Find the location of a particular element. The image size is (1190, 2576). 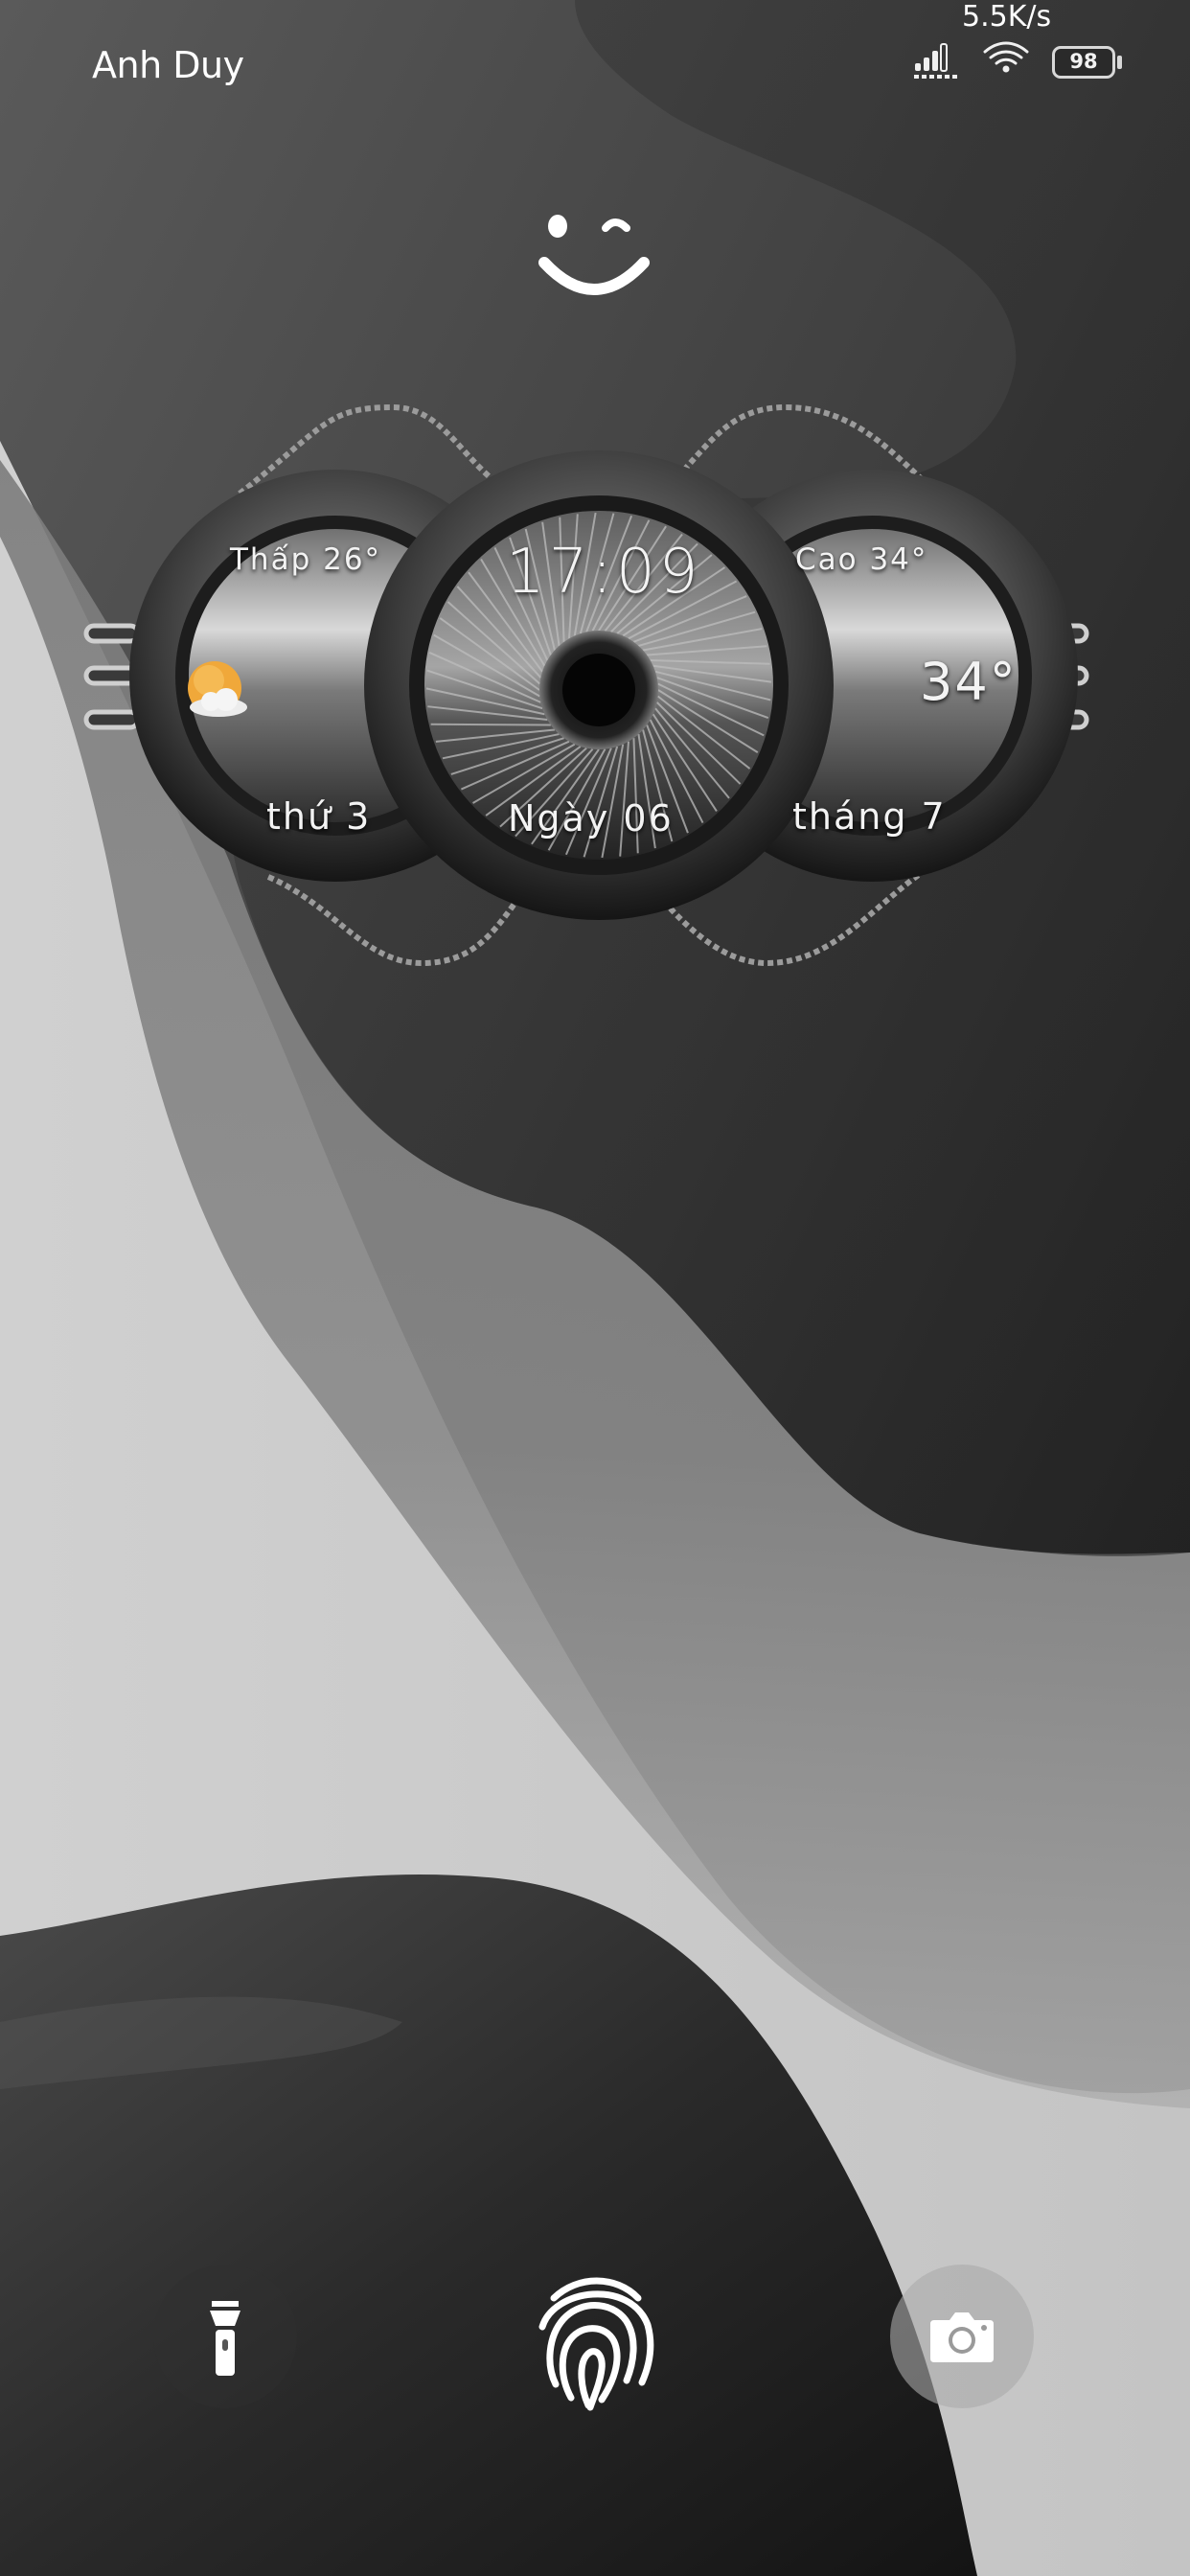

camera-button is located at coordinates (962, 2336).